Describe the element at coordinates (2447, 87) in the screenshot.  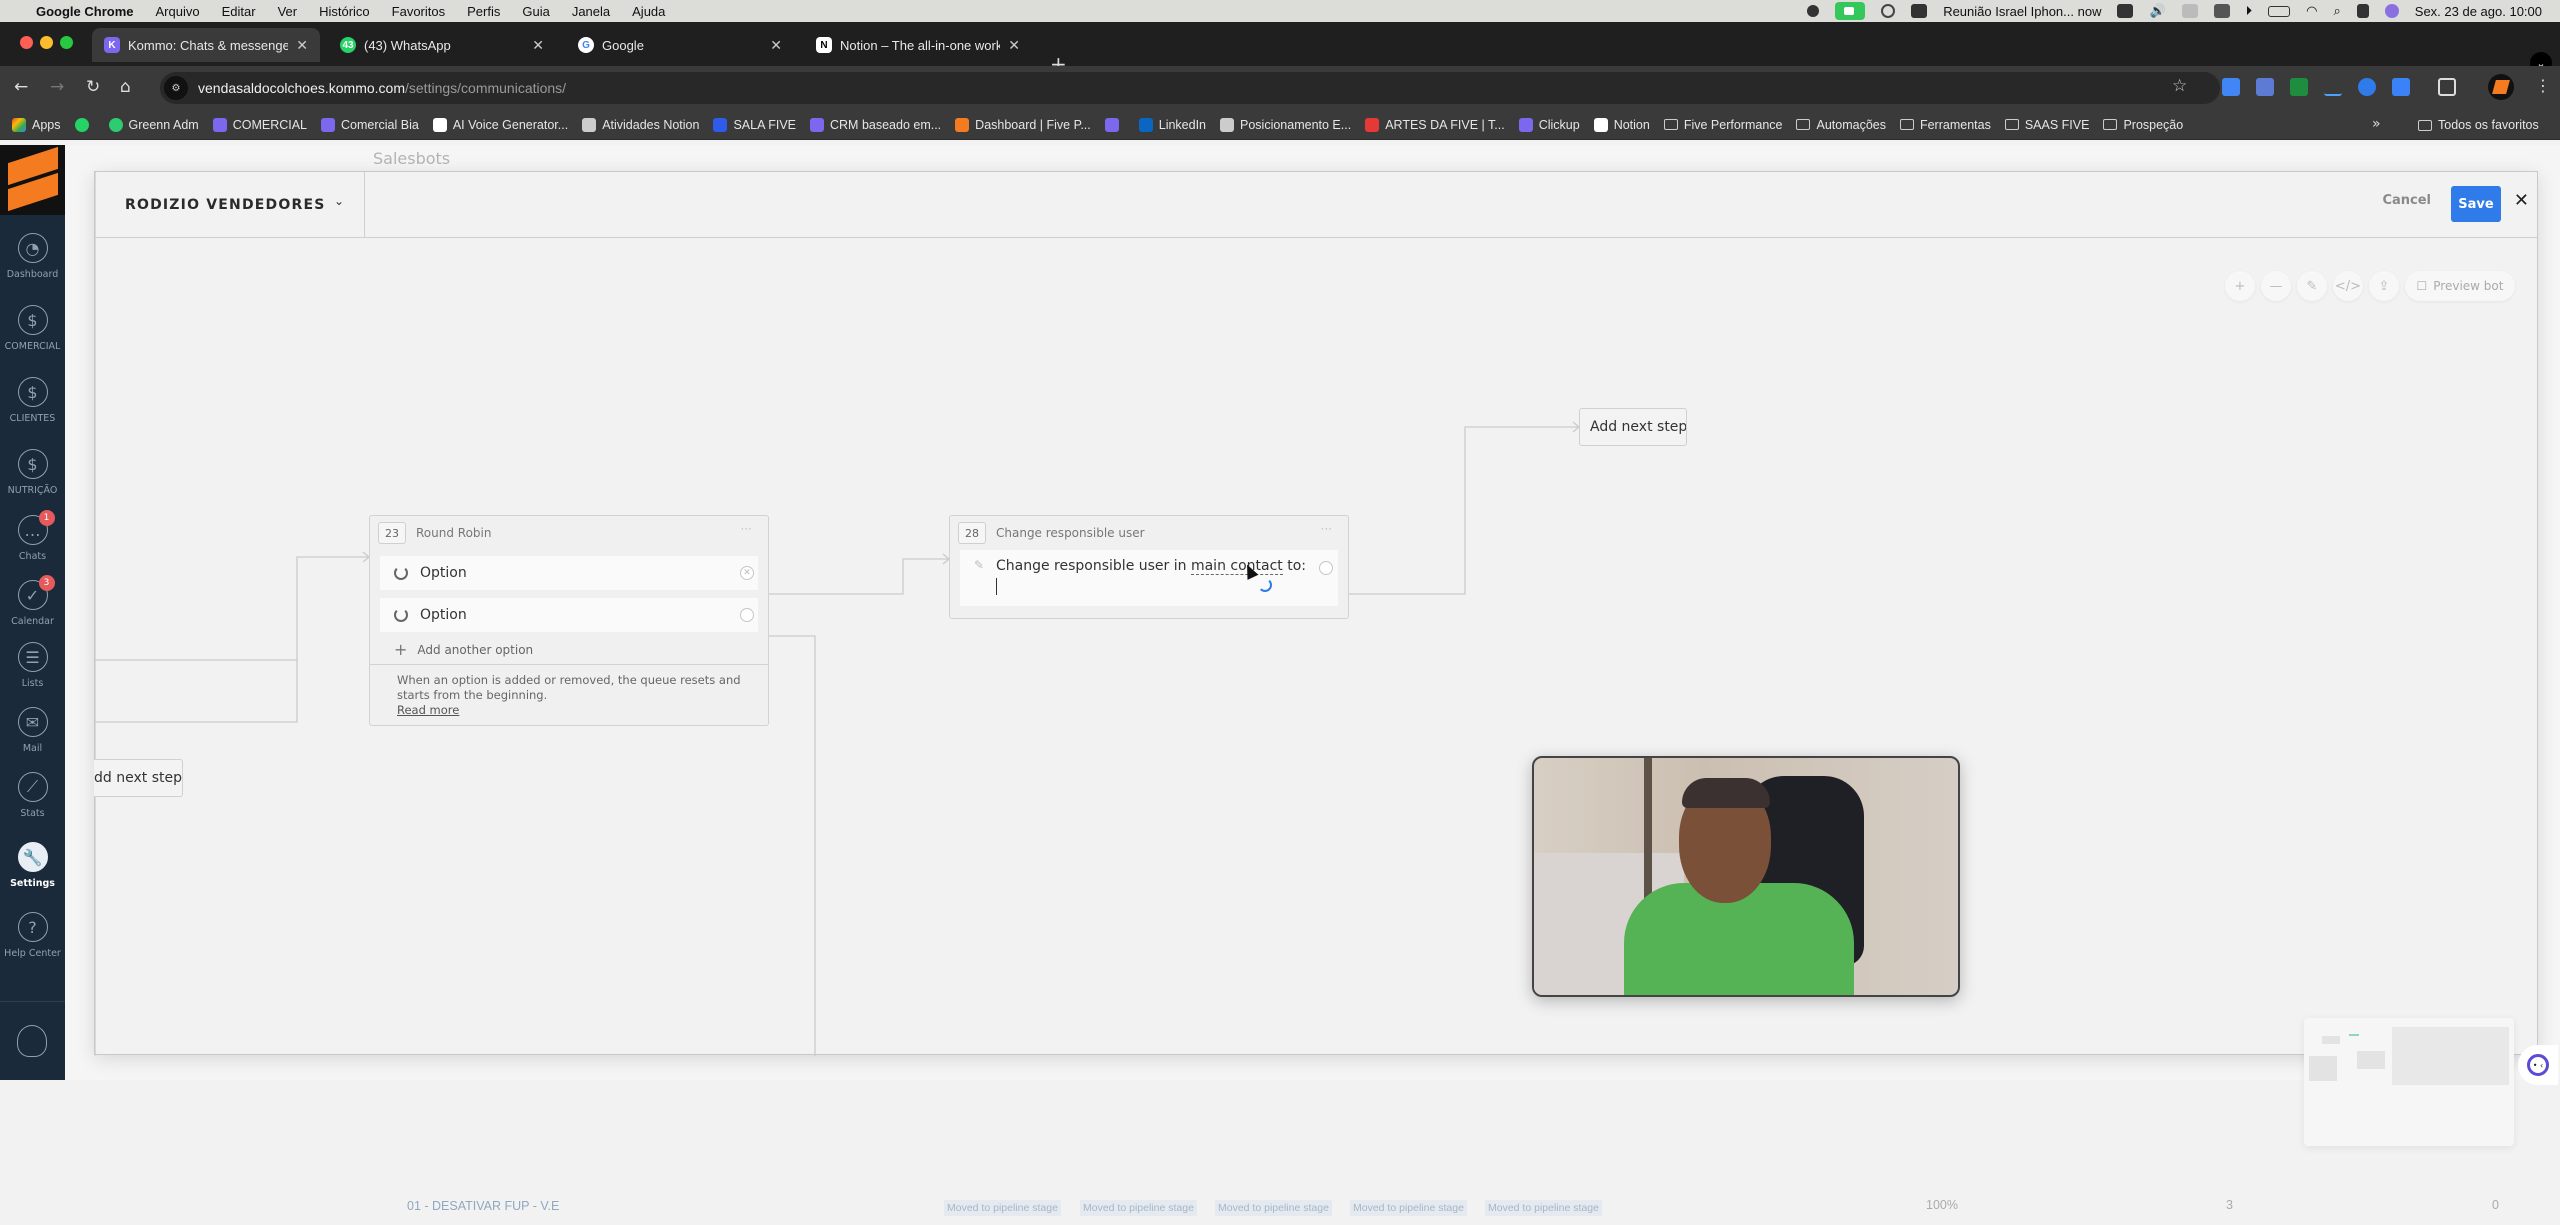
I see `extensions-puzzle-icon` at that location.